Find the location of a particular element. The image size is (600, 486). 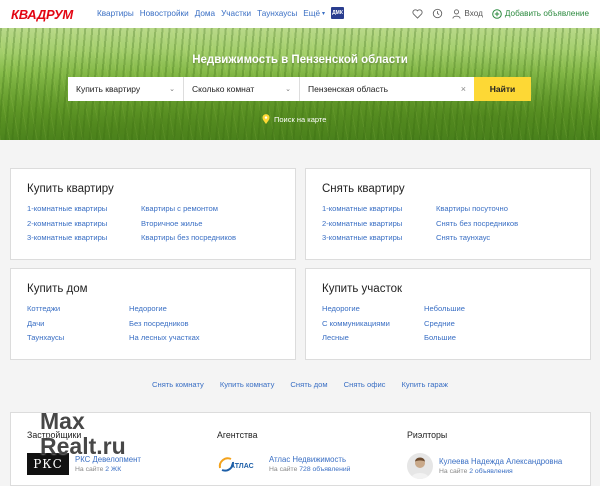

header-actions: Вход Добавить объявление is located at coordinates (500, 13).